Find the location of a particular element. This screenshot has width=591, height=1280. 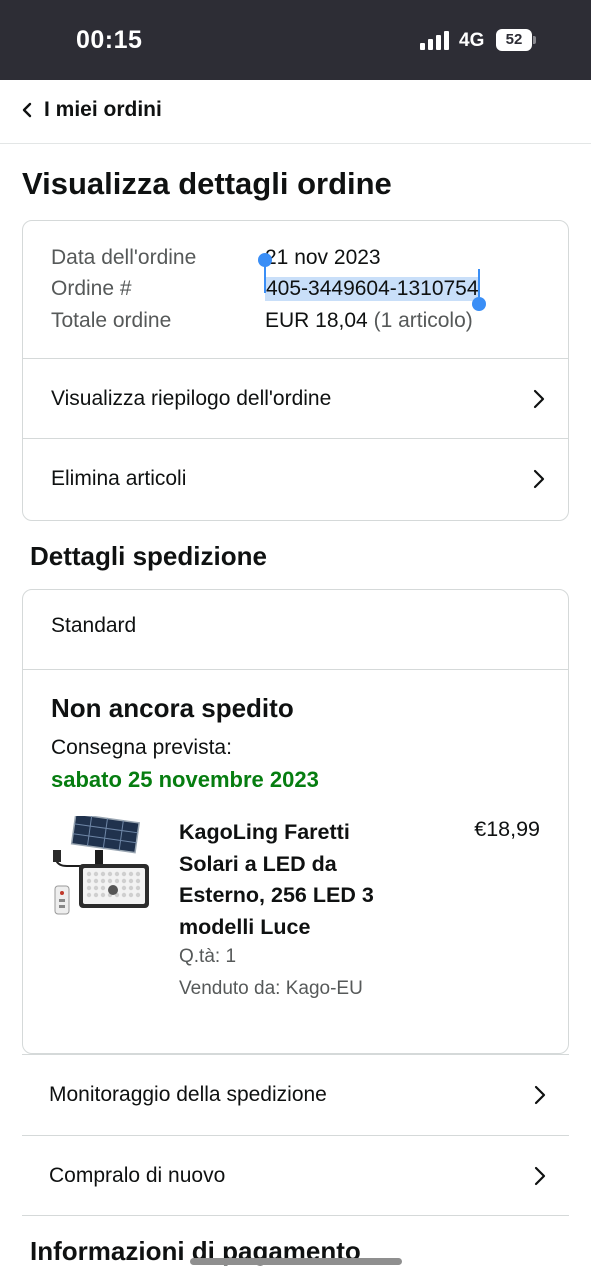

battery-level: 52 is located at coordinates (514, 40).